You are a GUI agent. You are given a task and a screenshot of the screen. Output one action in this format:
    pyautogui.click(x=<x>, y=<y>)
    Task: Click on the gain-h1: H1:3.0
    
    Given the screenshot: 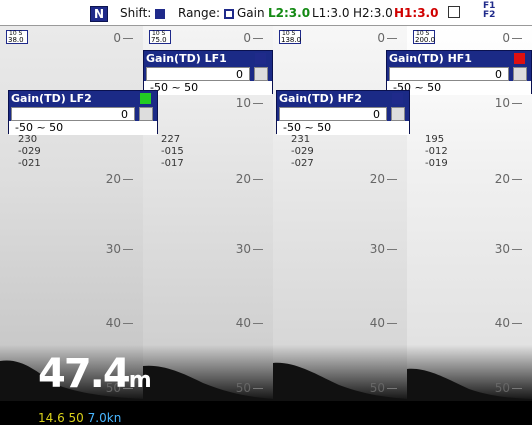 What is the action you would take?
    pyautogui.click(x=416, y=13)
    